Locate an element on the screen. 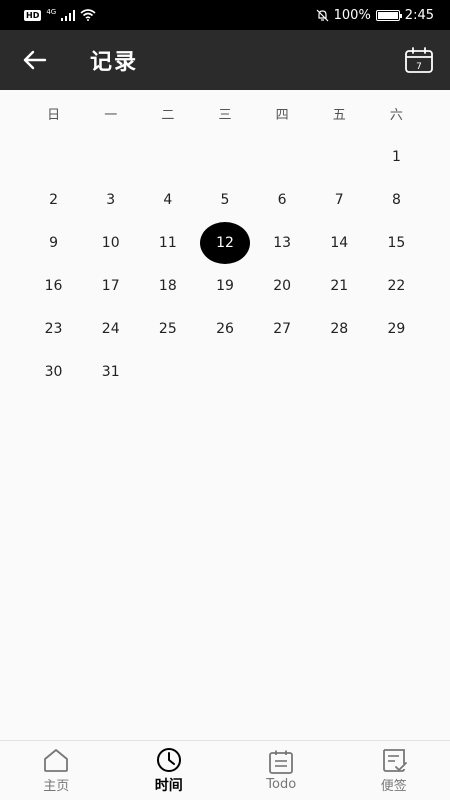  mute-bell-icon is located at coordinates (322, 15).